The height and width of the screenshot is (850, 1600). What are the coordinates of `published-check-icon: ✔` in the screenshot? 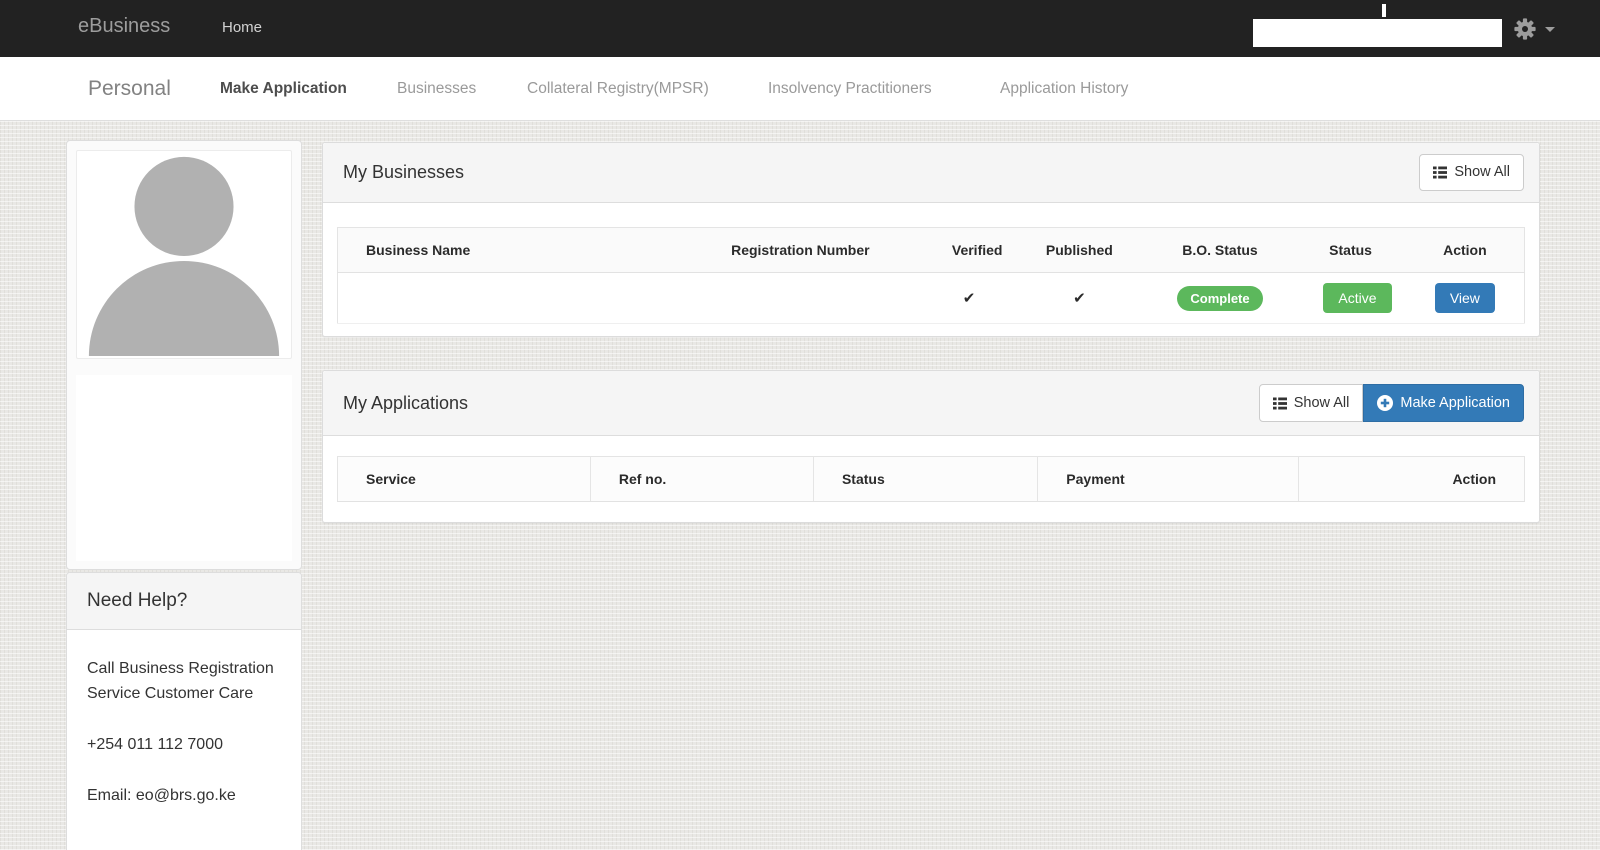 It's located at (1079, 298).